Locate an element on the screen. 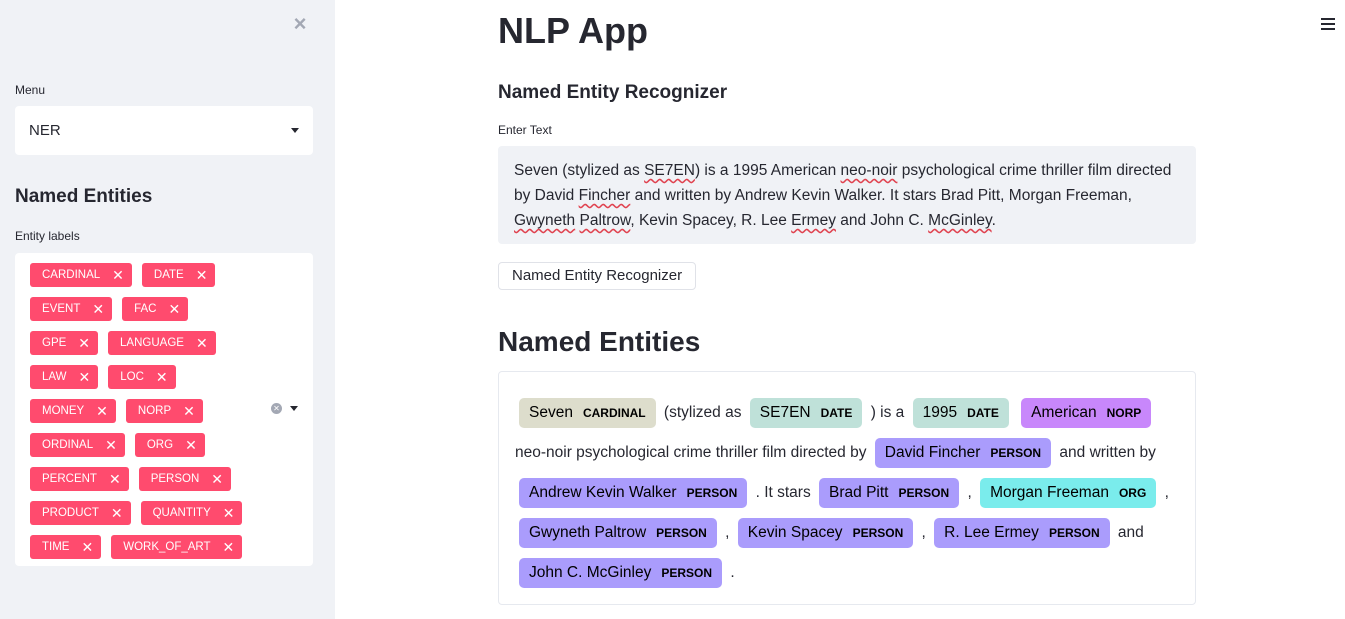 The width and height of the screenshot is (1345, 619). entity-text: Seven is located at coordinates (551, 412).